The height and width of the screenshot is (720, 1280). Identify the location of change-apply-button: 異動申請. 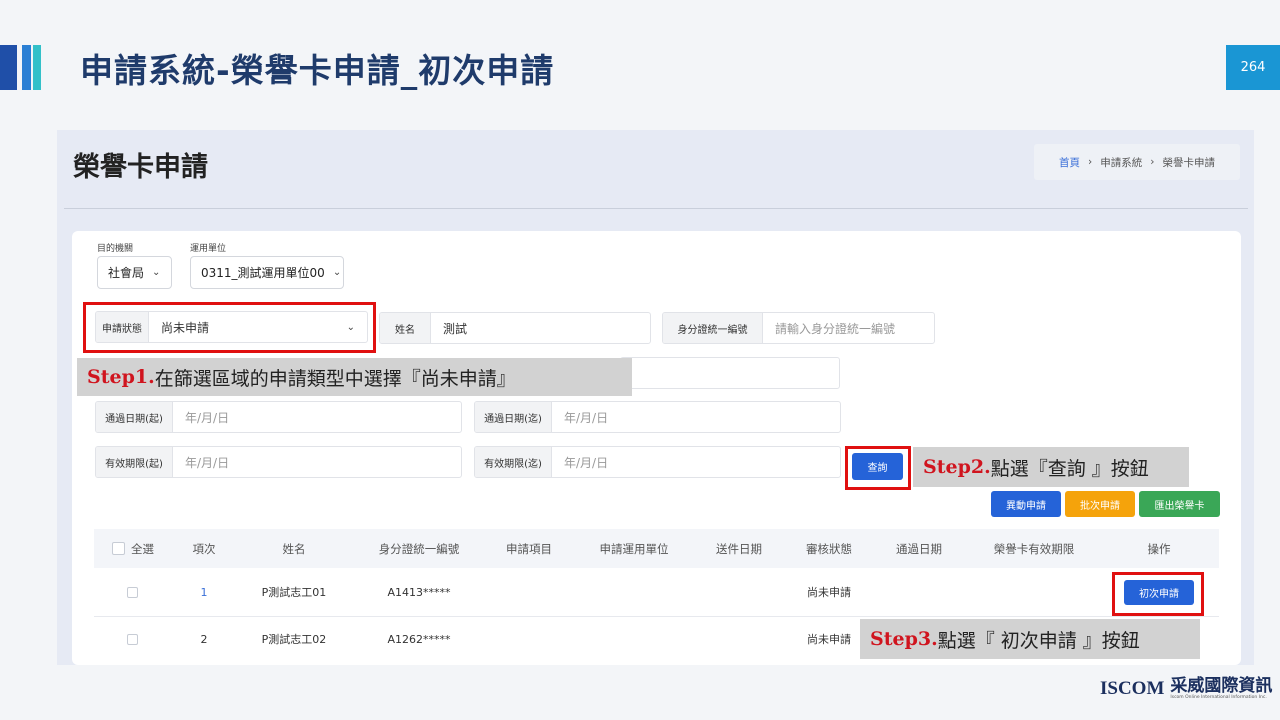
(1026, 504).